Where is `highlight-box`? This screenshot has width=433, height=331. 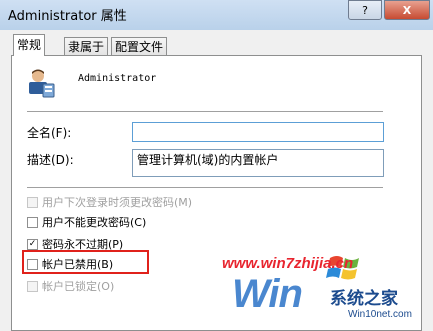
highlight-box is located at coordinates (85, 262).